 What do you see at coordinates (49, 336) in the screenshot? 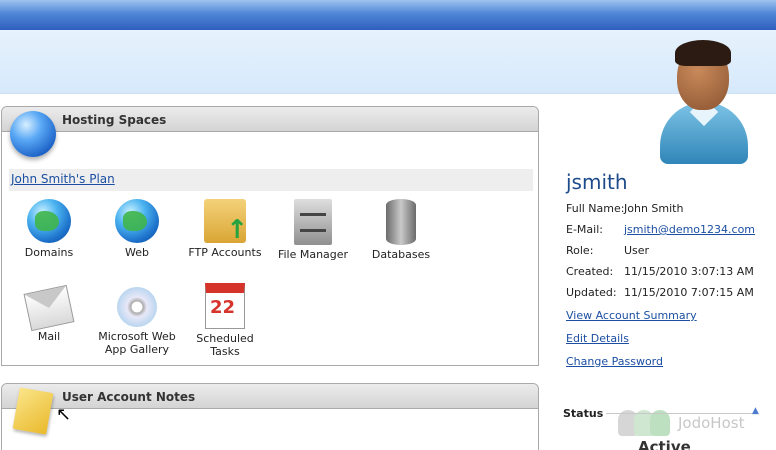
I see `tile-mail-label: Mail` at bounding box center [49, 336].